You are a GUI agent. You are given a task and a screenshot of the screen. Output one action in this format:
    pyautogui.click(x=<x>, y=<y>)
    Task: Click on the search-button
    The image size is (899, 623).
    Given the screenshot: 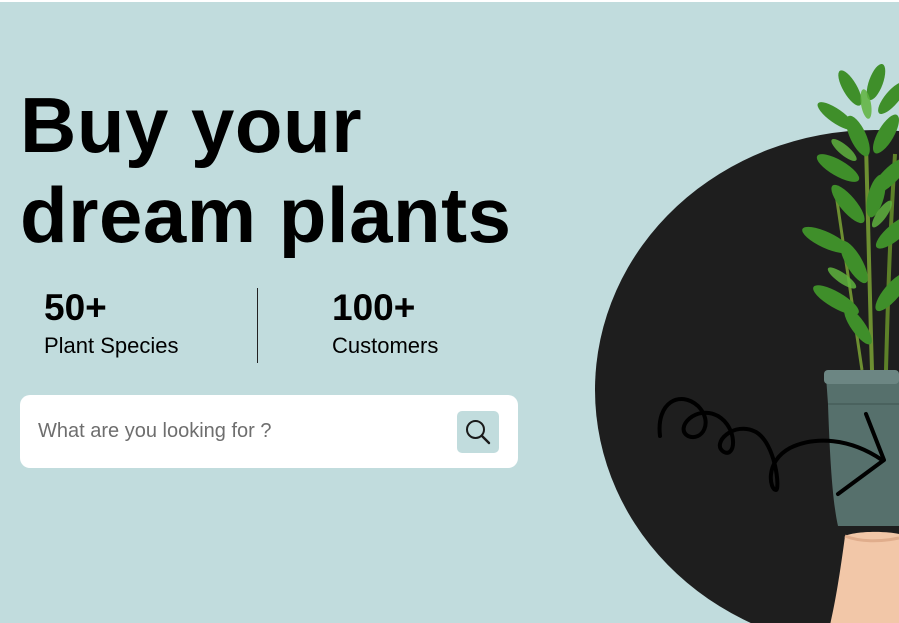 What is the action you would take?
    pyautogui.click(x=478, y=432)
    